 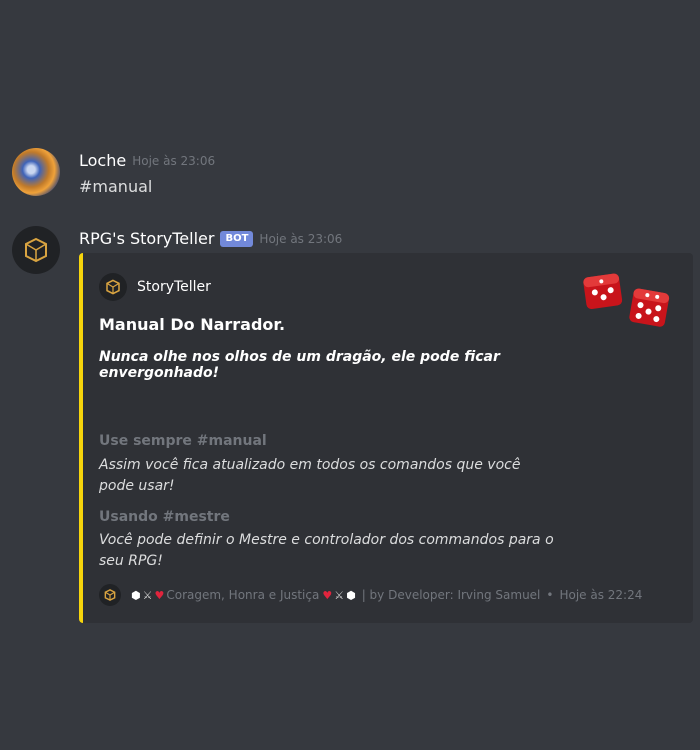 I want to click on message-content: #manual, so click(x=116, y=186).